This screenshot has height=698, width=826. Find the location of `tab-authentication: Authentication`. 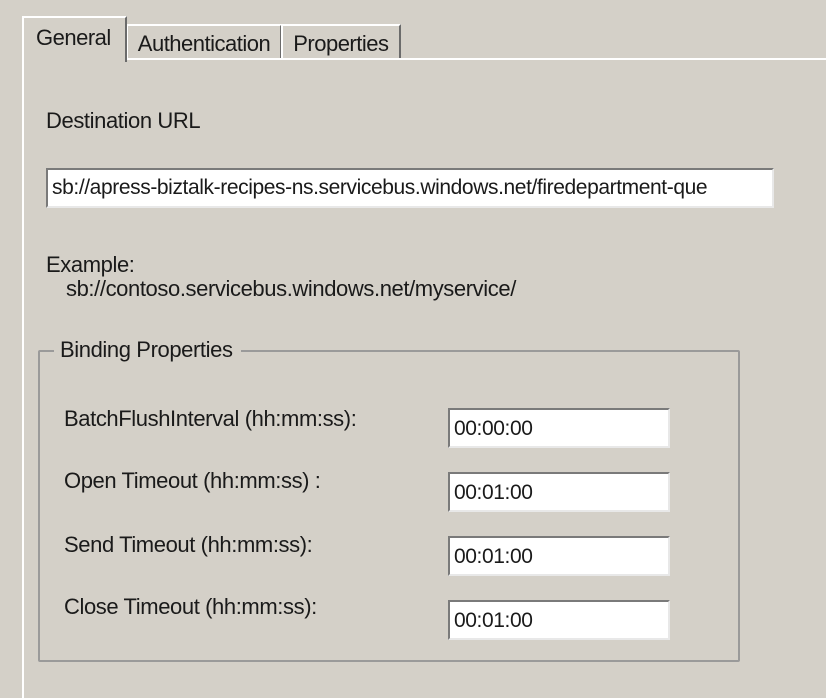

tab-authentication: Authentication is located at coordinates (204, 42).